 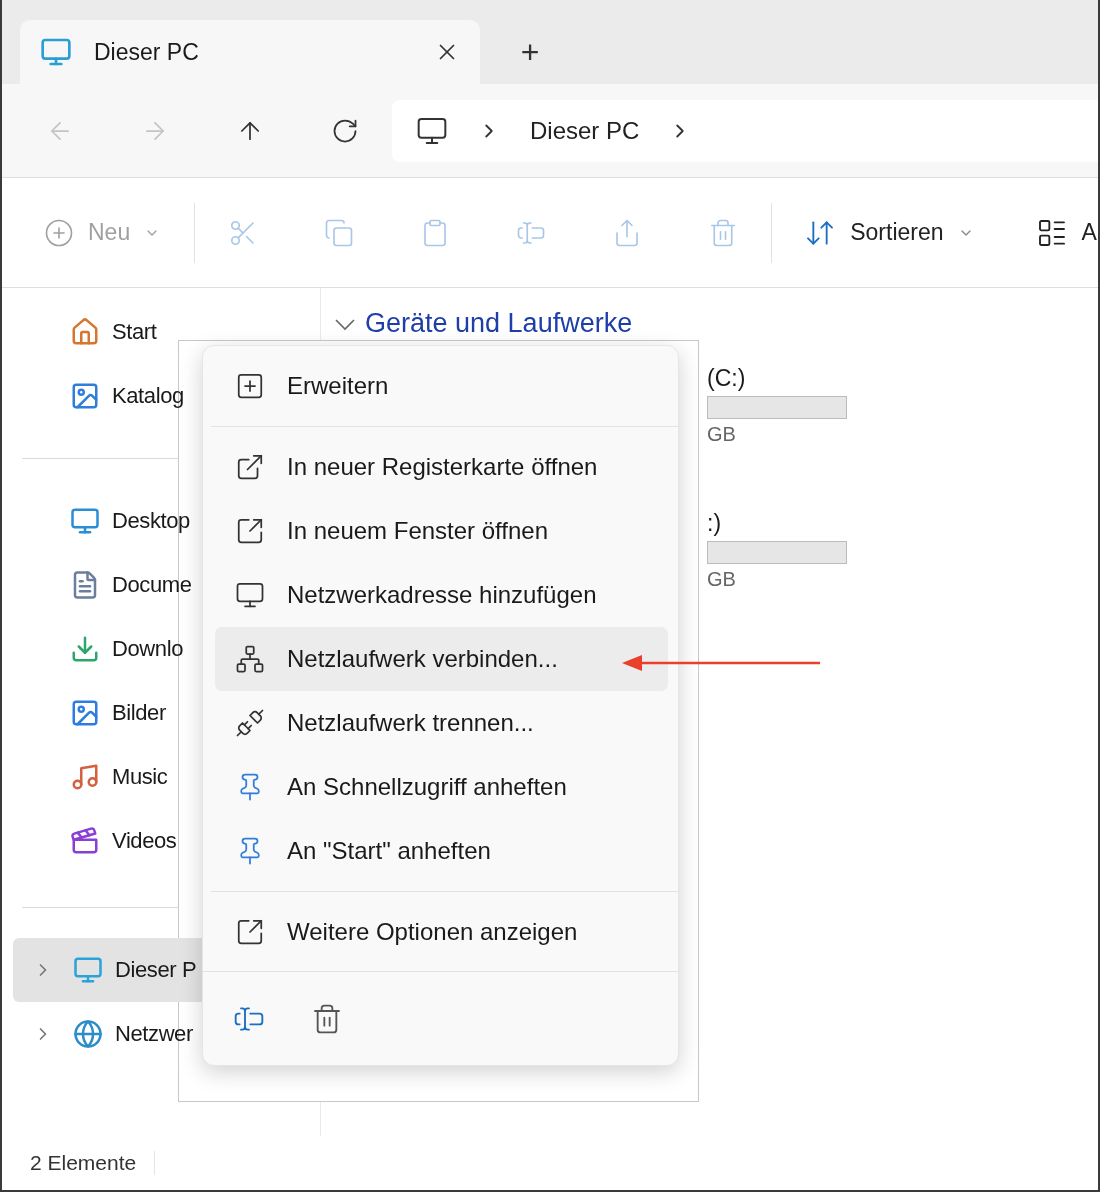 What do you see at coordinates (484, 323) in the screenshot?
I see `section-header: Geräte und Laufwerke` at bounding box center [484, 323].